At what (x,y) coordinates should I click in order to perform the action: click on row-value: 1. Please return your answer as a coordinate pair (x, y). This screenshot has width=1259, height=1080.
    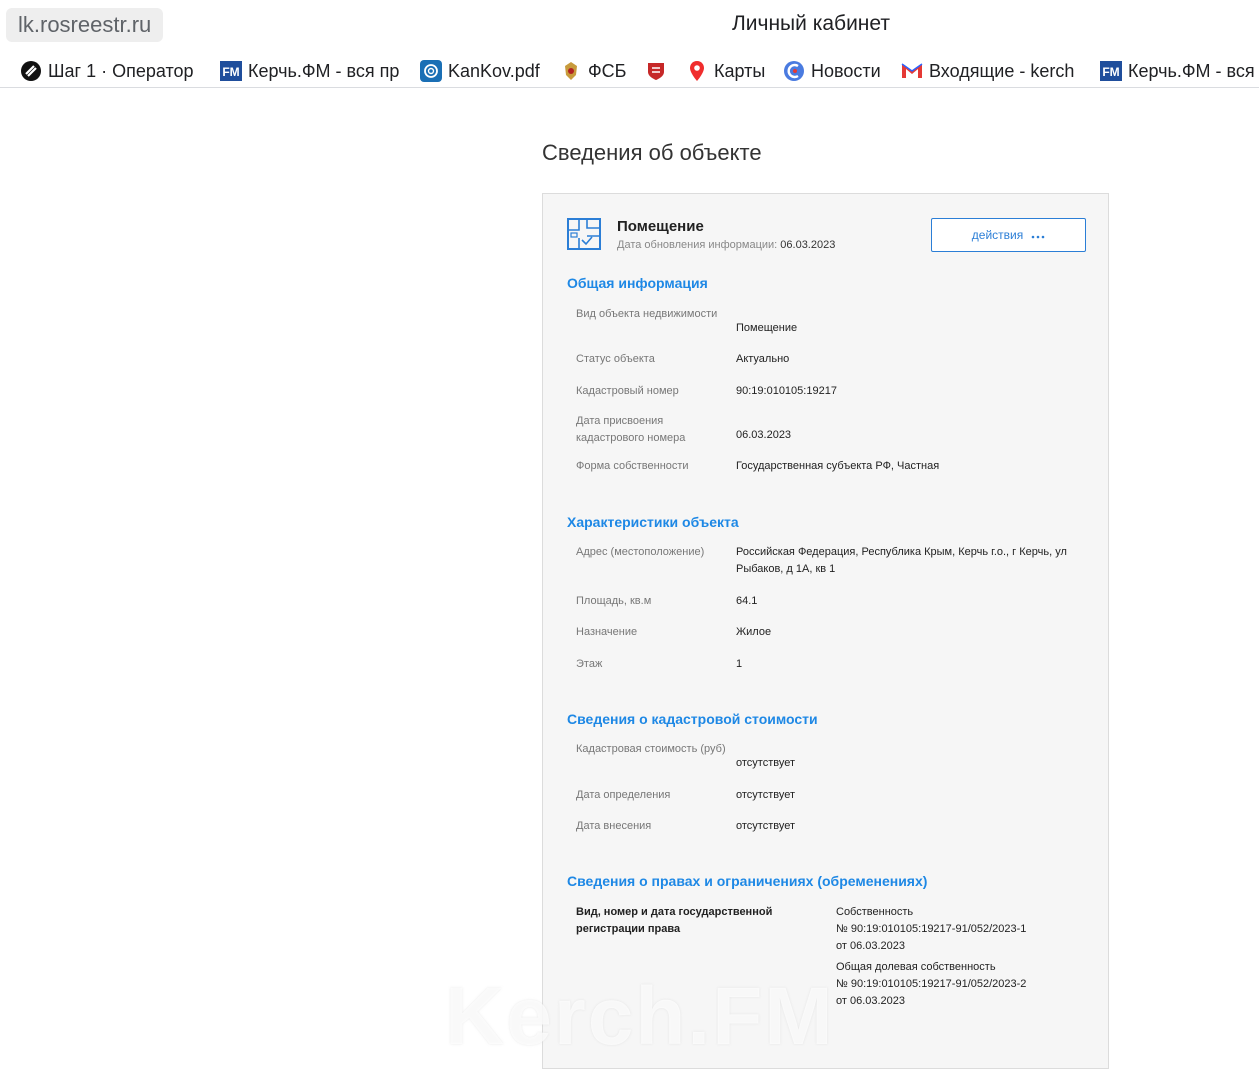
    Looking at the image, I should click on (739, 664).